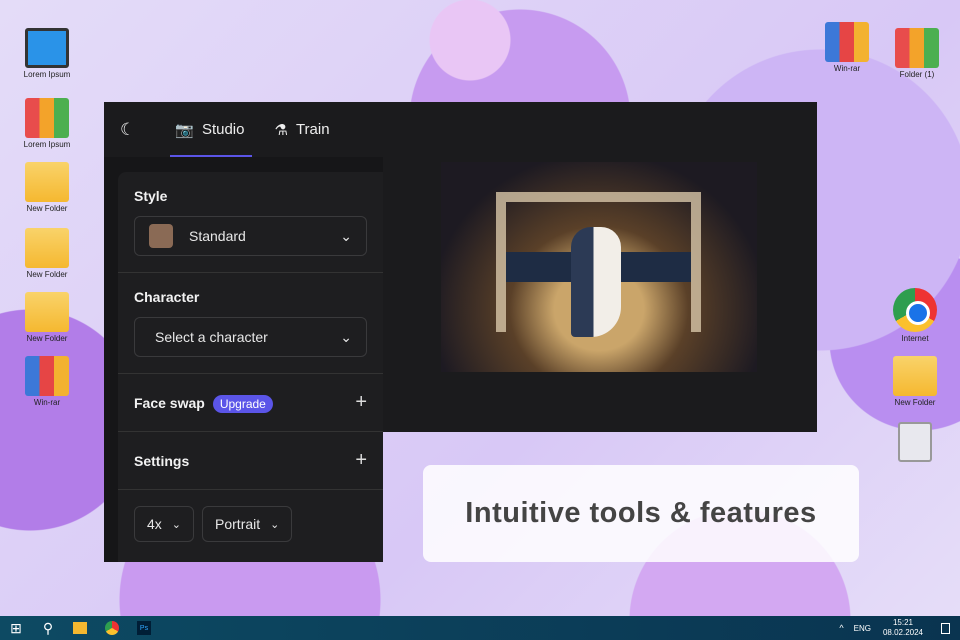  Describe the element at coordinates (162, 460) in the screenshot. I see `settings-label: Settings` at that location.